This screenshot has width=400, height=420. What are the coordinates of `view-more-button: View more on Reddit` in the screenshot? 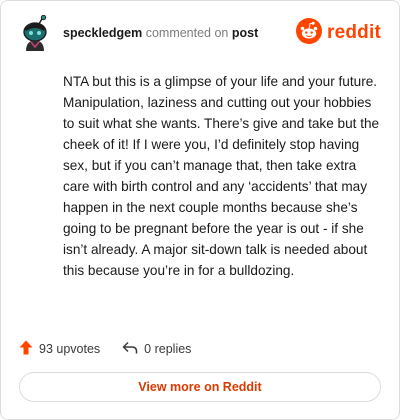 It's located at (200, 387).